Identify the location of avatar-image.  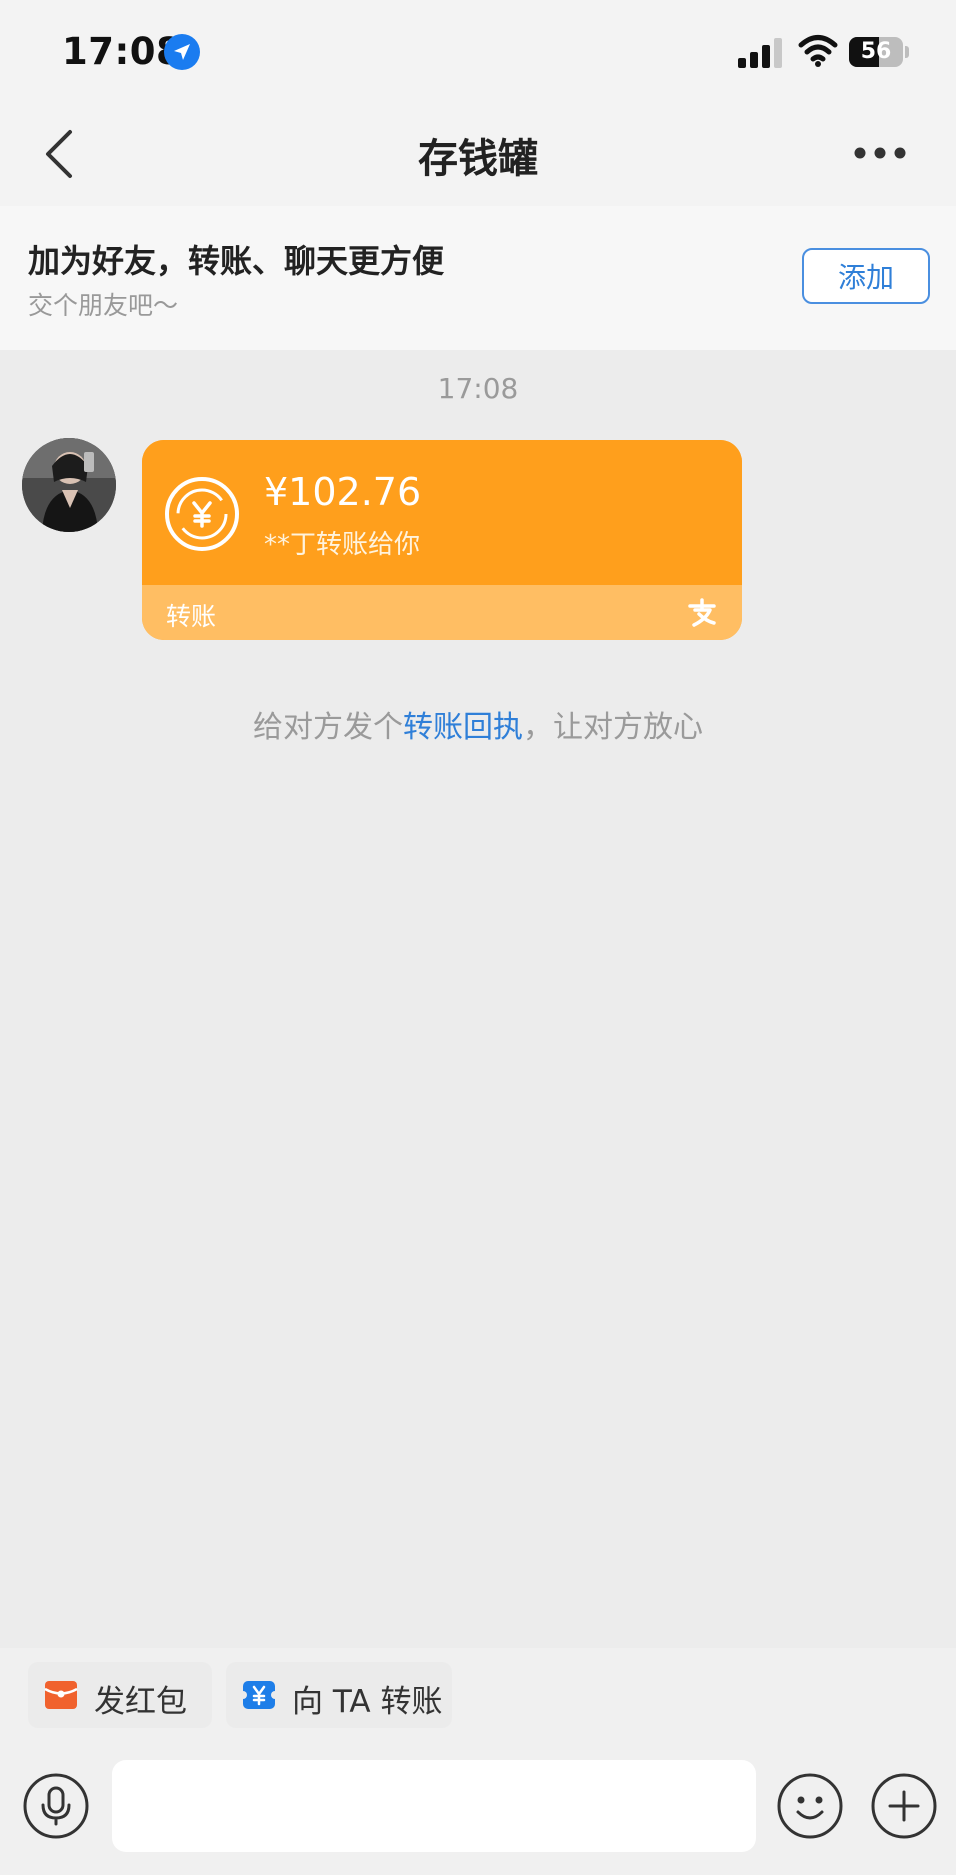
(69, 485).